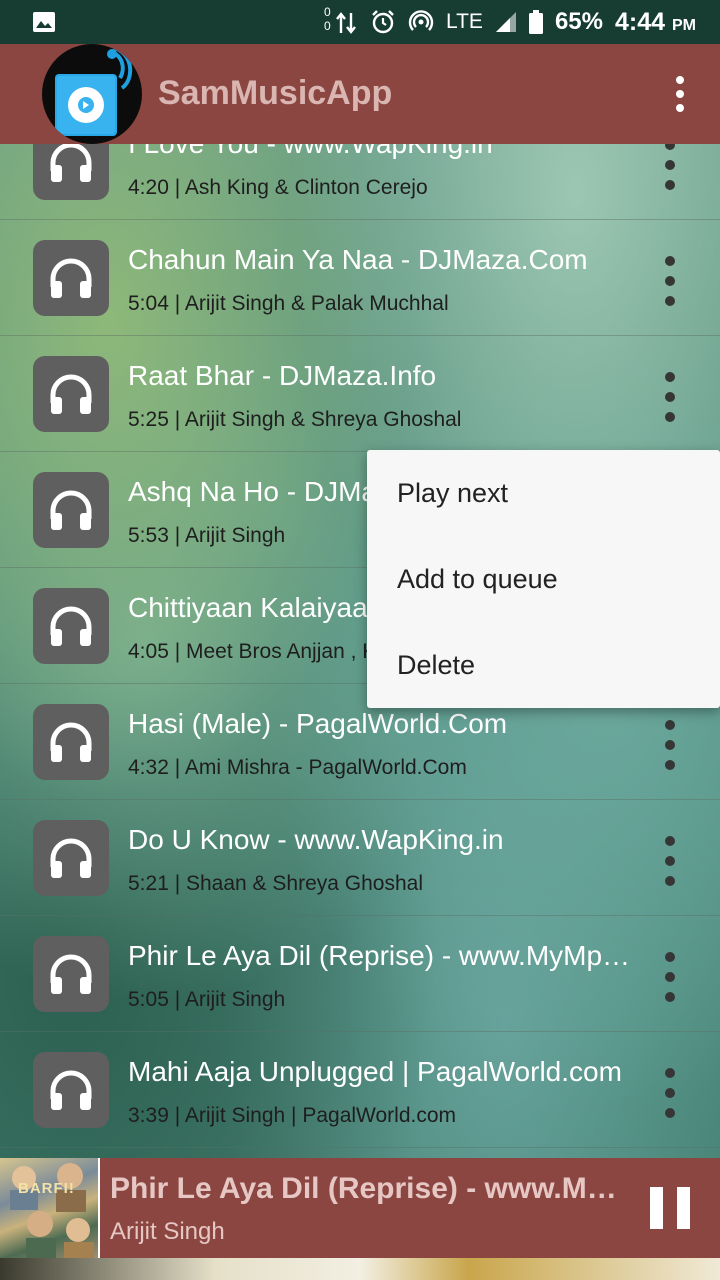 Image resolution: width=720 pixels, height=1280 pixels. What do you see at coordinates (44, 22) in the screenshot?
I see `gallery-notification-icon` at bounding box center [44, 22].